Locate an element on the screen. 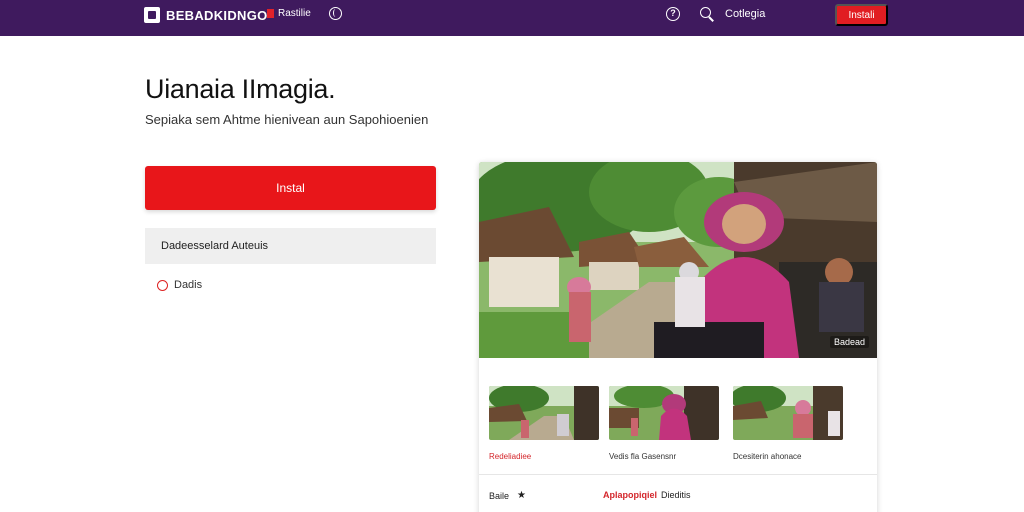 This screenshot has width=1024, height=512. image-badge: Badead is located at coordinates (849, 342).